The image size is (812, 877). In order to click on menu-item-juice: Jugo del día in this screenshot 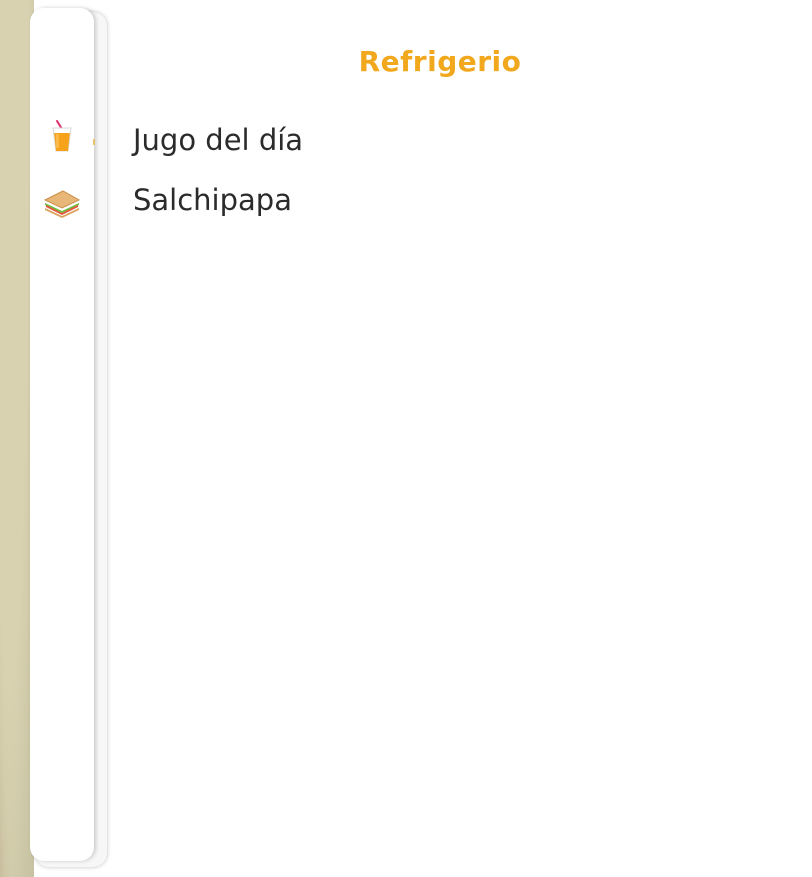, I will do `click(218, 148)`.